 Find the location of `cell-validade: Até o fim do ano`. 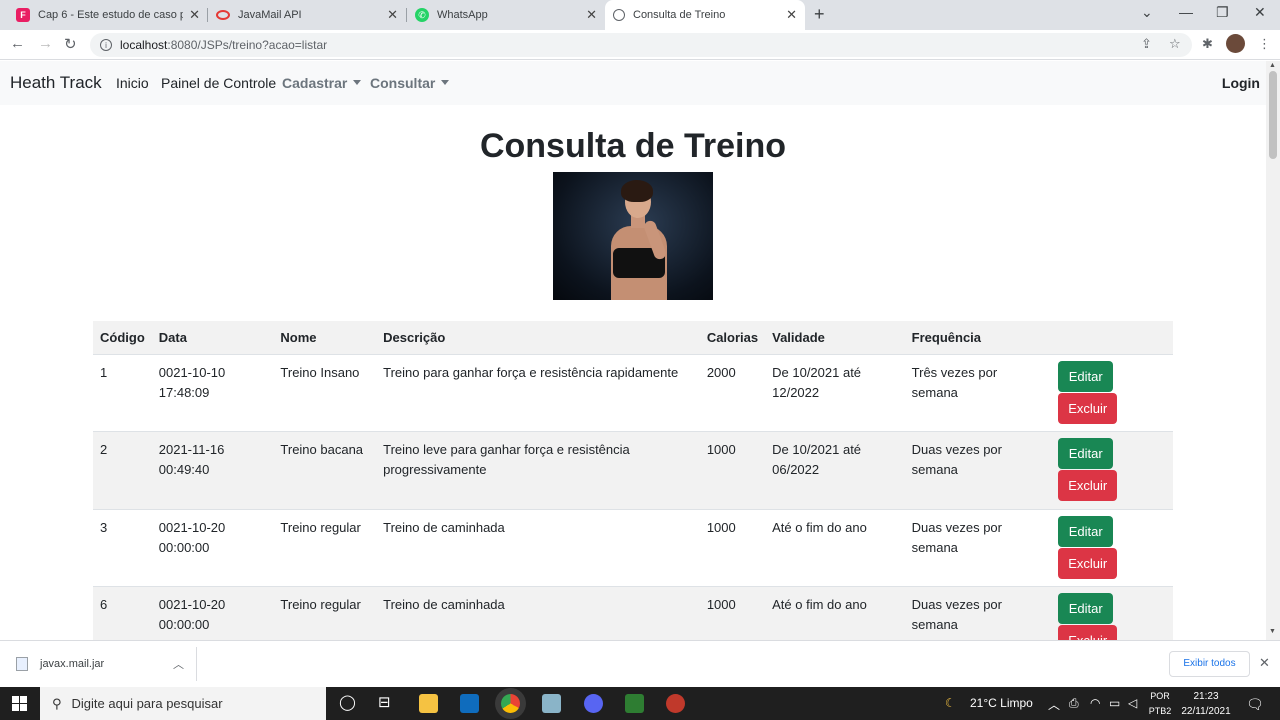

cell-validade: Até o fim do ano is located at coordinates (835, 548).